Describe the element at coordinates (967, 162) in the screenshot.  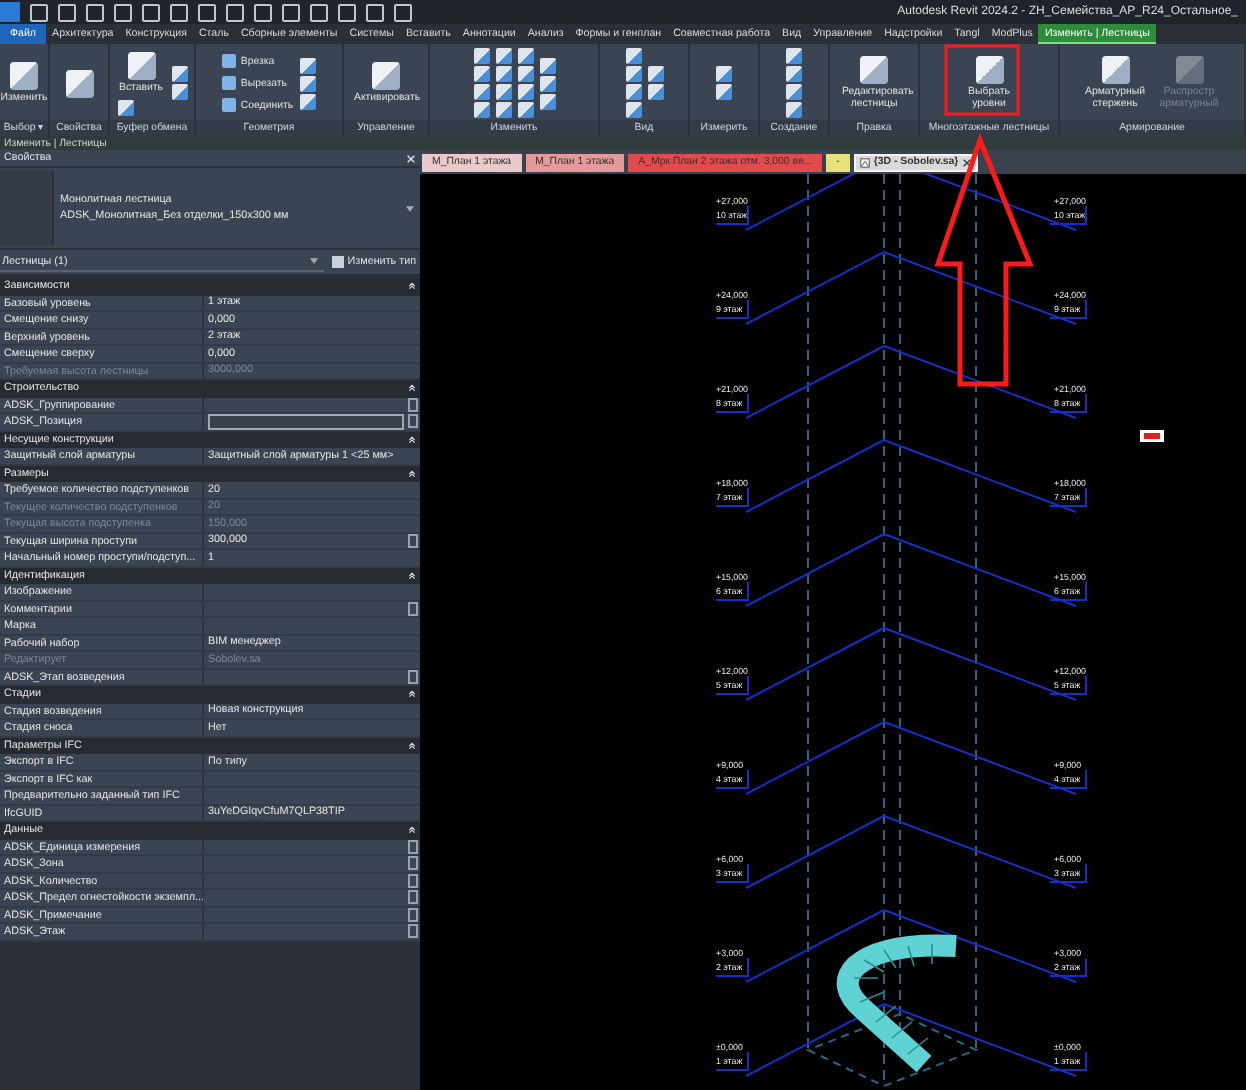
I see `close-icon` at that location.